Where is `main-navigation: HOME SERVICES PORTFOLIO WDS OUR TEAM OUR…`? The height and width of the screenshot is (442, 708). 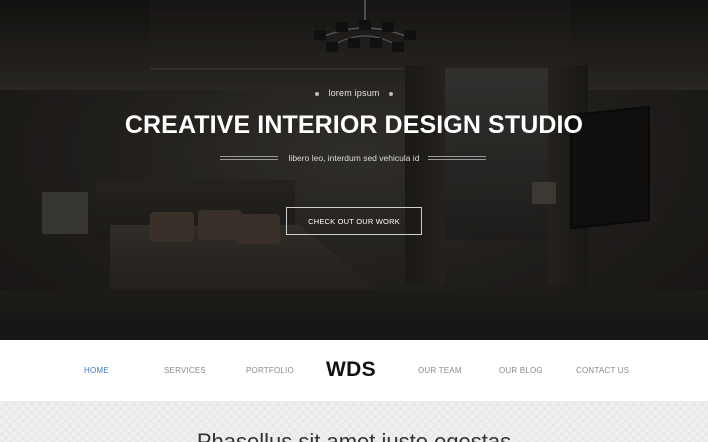
main-navigation: HOME SERVICES PORTFOLIO WDS OUR TEAM OUR… is located at coordinates (354, 370).